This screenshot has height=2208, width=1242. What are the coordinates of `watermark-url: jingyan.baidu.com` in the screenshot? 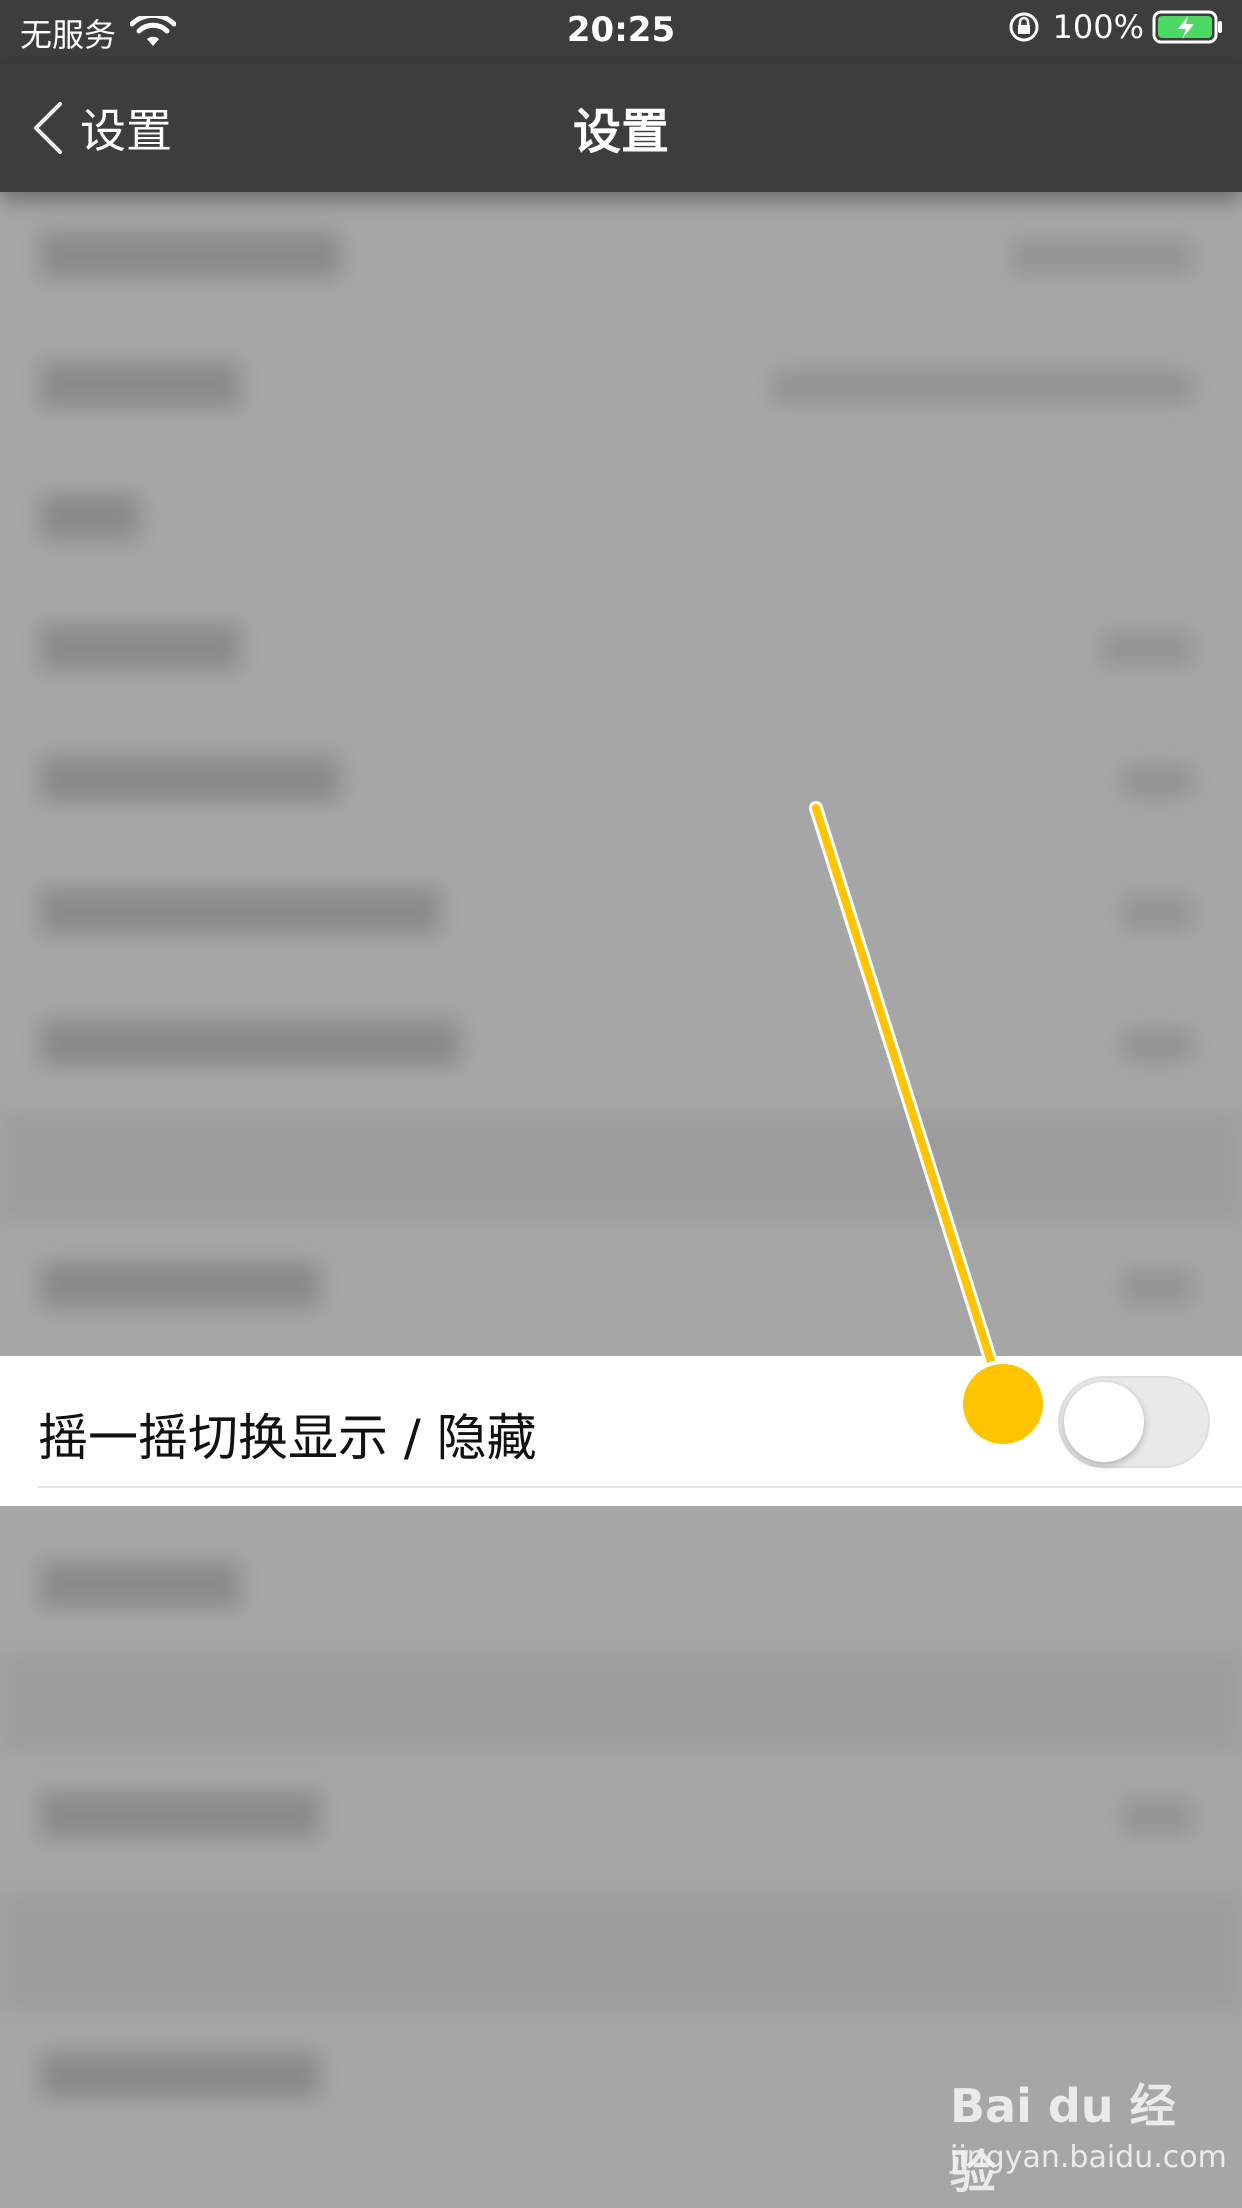 It's located at (1088, 2157).